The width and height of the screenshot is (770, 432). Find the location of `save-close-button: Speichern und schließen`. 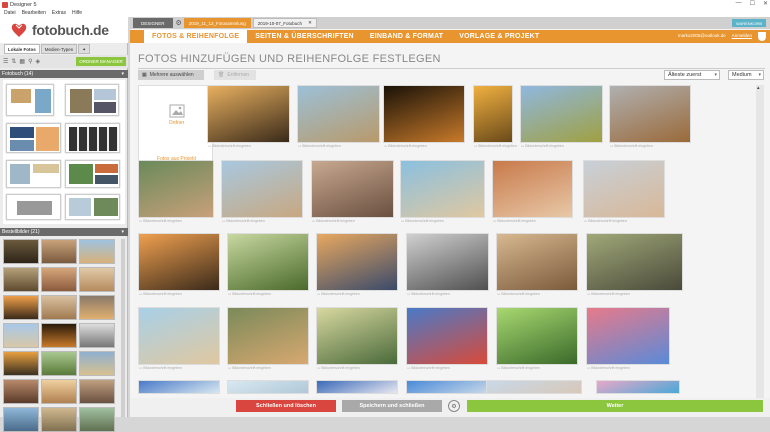

save-close-button: Speichern und schließen is located at coordinates (392, 406).